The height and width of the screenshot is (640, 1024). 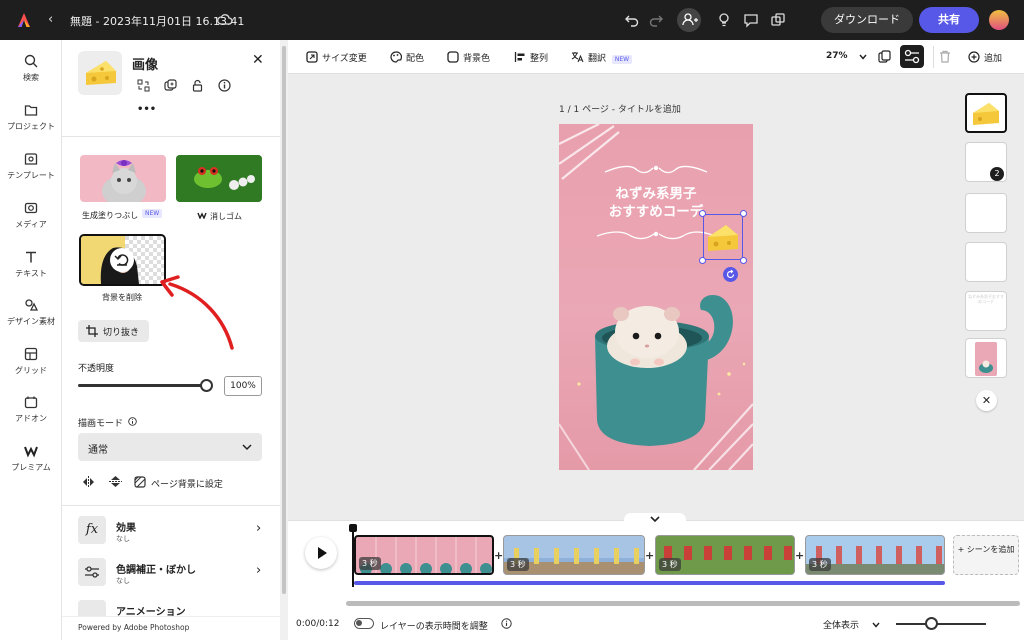 What do you see at coordinates (531, 57) in the screenshot?
I see `arrange-button: 整列` at bounding box center [531, 57].